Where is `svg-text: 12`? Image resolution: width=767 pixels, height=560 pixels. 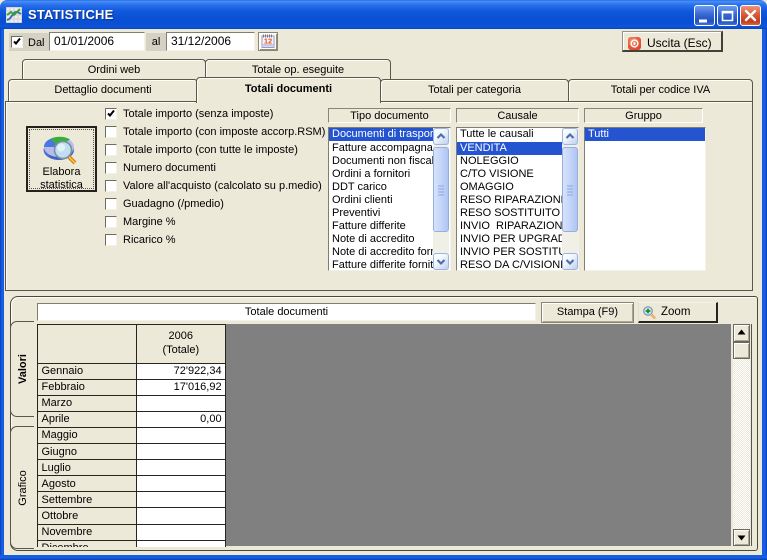
svg-text: 12 is located at coordinates (268, 41).